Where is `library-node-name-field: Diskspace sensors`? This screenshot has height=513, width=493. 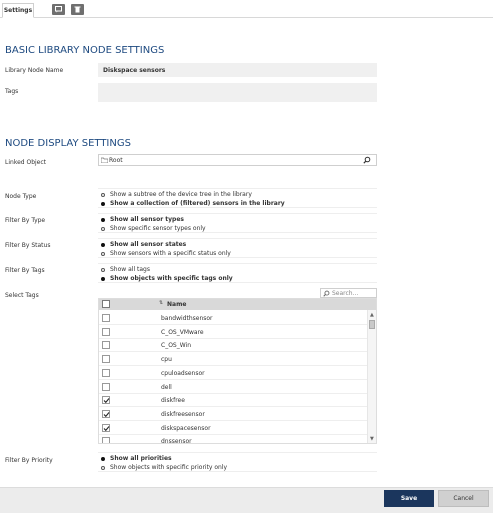 library-node-name-field: Diskspace sensors is located at coordinates (237, 70).